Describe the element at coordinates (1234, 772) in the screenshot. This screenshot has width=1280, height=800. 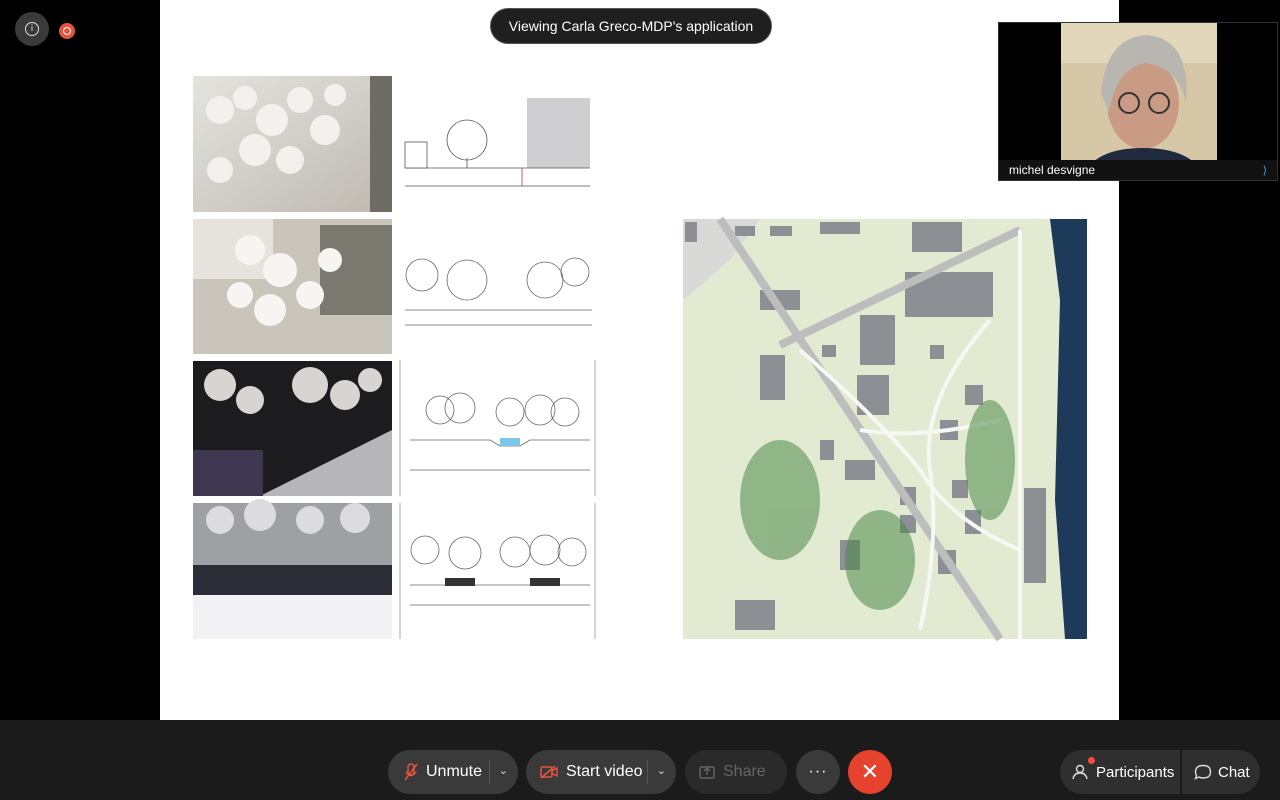
I see `chat-label: Chat` at that location.